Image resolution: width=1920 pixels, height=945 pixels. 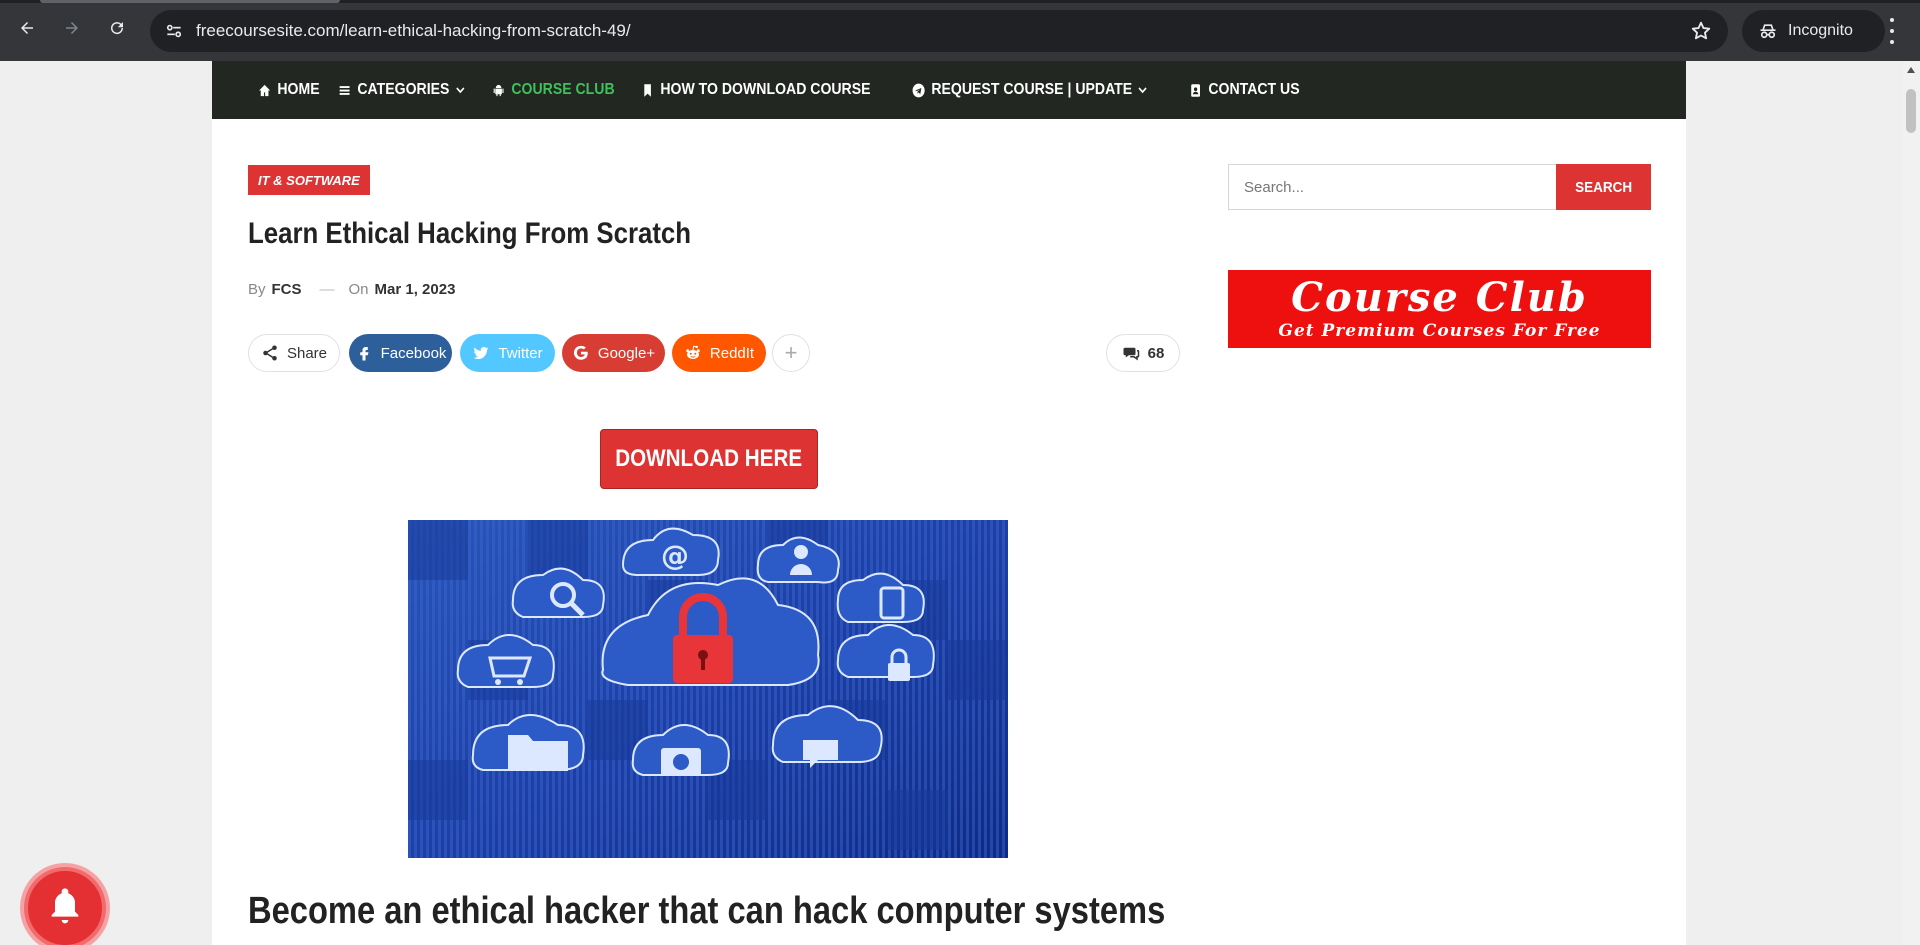 I want to click on reddit-icon, so click(x=693, y=352).